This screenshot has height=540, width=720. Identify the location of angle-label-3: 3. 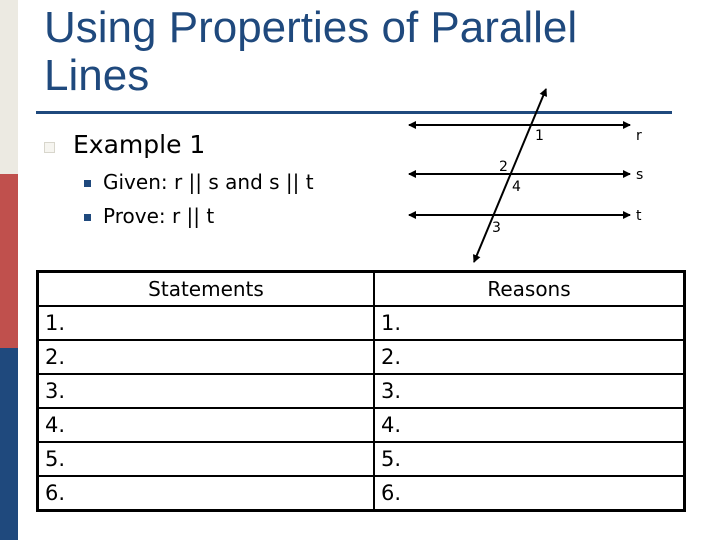
(496, 228).